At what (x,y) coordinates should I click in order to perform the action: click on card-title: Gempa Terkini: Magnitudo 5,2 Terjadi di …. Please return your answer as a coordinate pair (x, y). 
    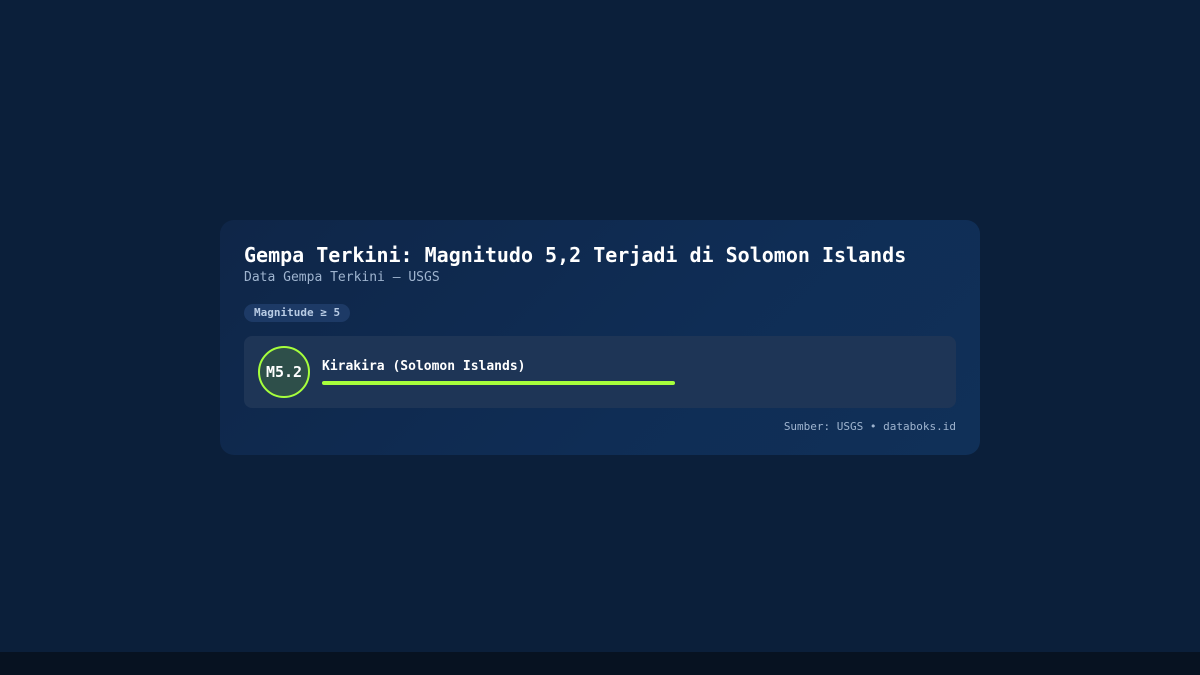
    Looking at the image, I should click on (575, 255).